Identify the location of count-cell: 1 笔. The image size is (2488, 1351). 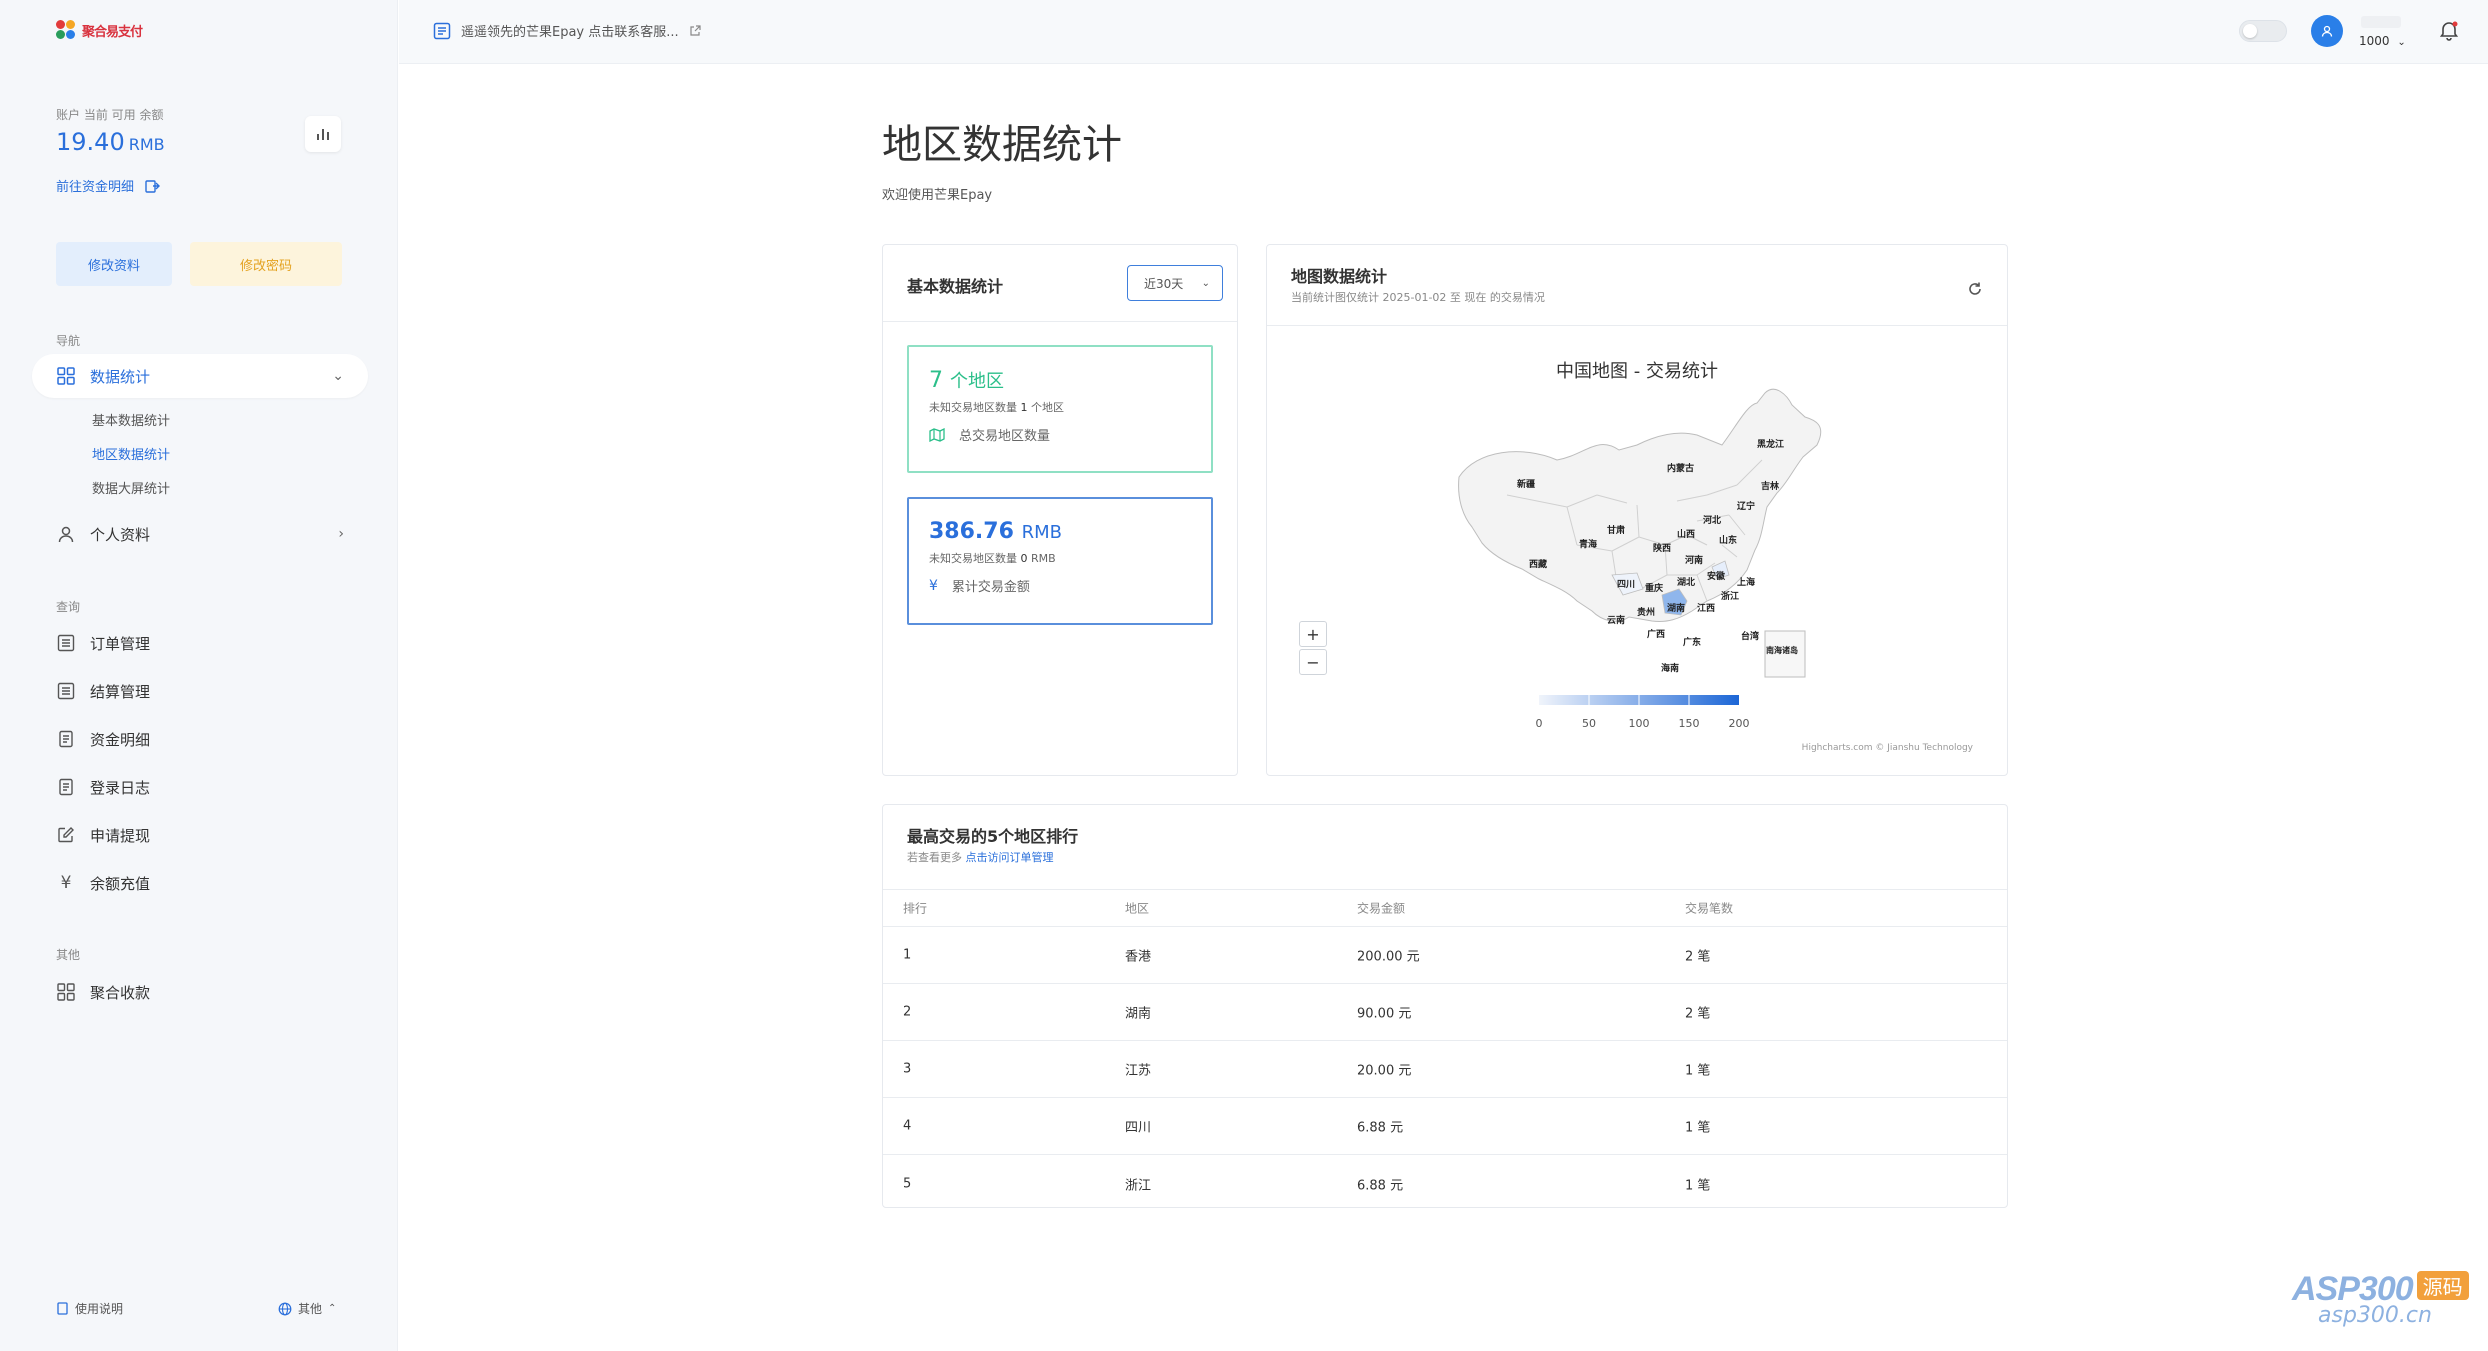
(1698, 1185).